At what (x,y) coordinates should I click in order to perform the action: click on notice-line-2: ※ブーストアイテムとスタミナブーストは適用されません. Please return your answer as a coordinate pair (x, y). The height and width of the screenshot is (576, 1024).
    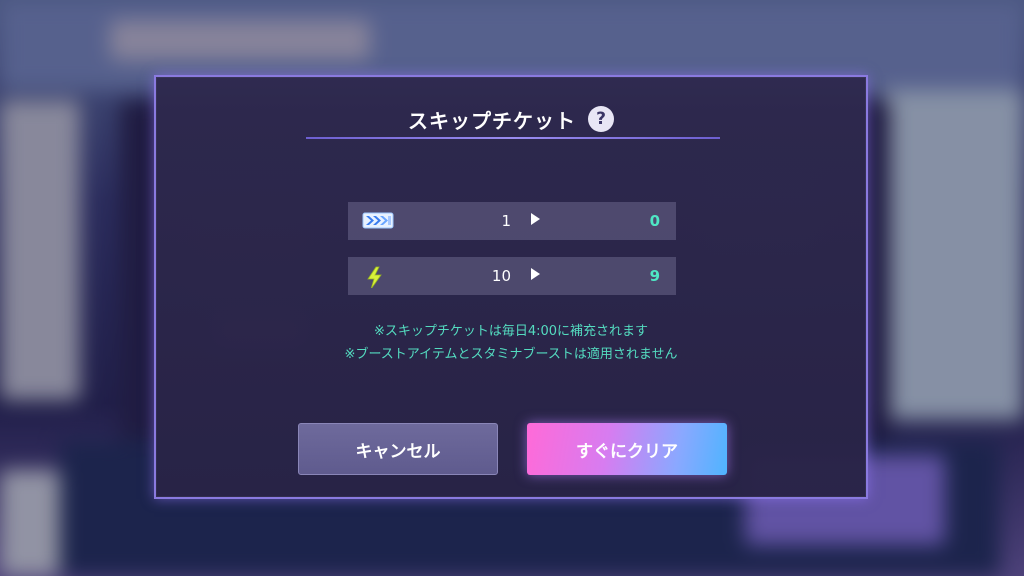
    Looking at the image, I should click on (511, 354).